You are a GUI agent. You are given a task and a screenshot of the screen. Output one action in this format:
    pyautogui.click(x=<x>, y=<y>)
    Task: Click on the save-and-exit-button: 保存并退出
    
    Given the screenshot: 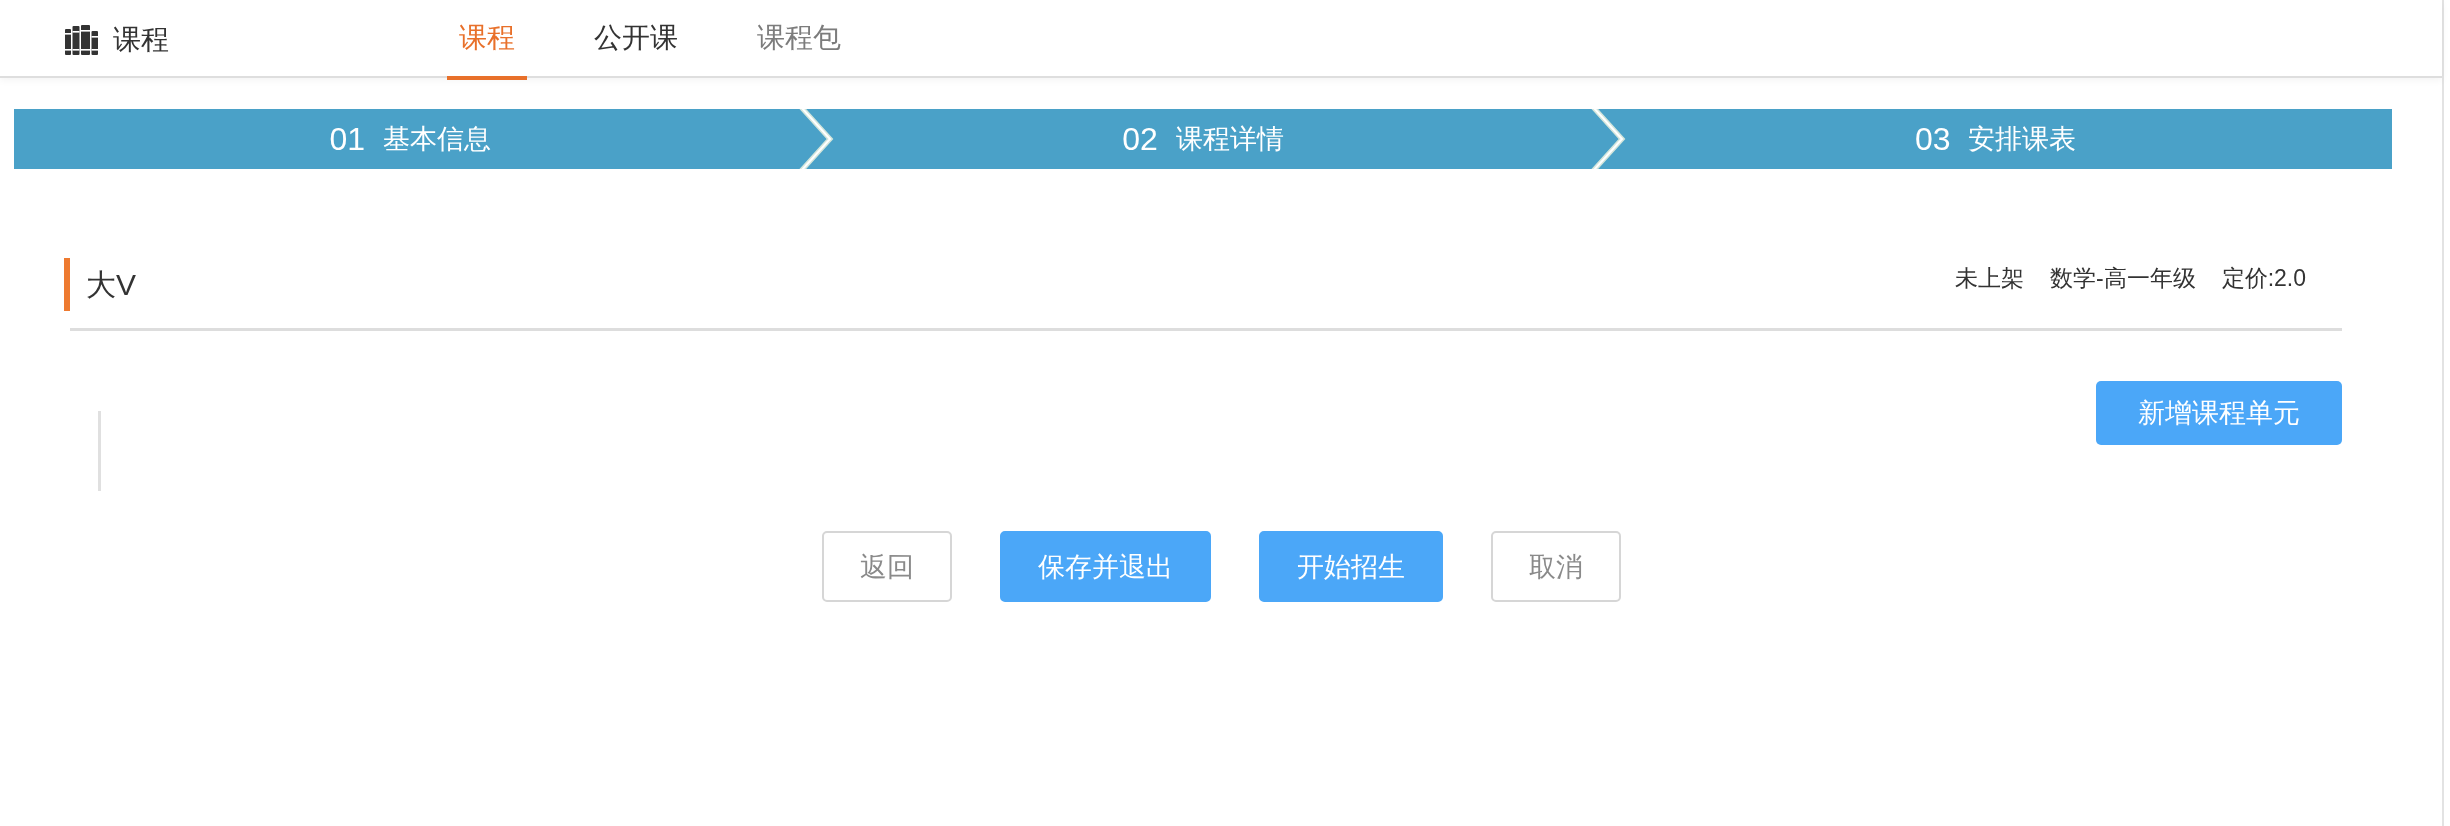 What is the action you would take?
    pyautogui.click(x=1105, y=566)
    